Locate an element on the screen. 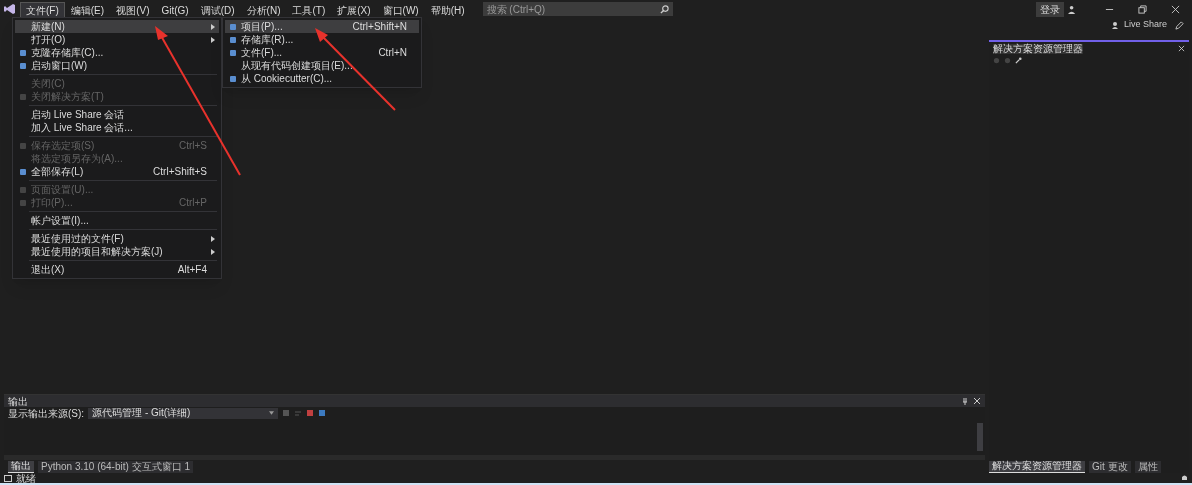 This screenshot has height=485, width=1192. share-icon is located at coordinates (1115, 25).